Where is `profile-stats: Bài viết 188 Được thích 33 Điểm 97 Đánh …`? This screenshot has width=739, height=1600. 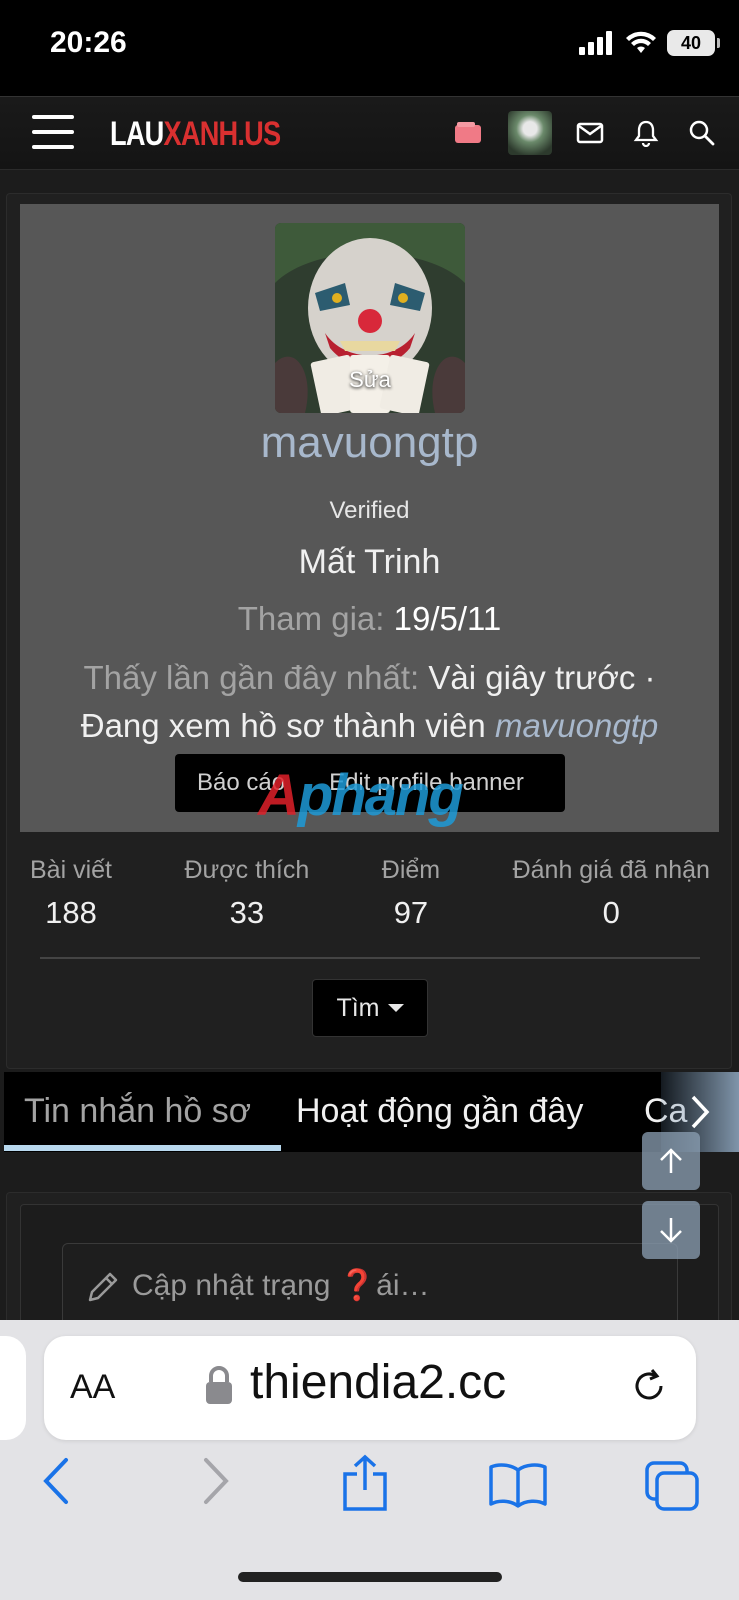 profile-stats: Bài viết 188 Được thích 33 Điểm 97 Đánh … is located at coordinates (370, 893).